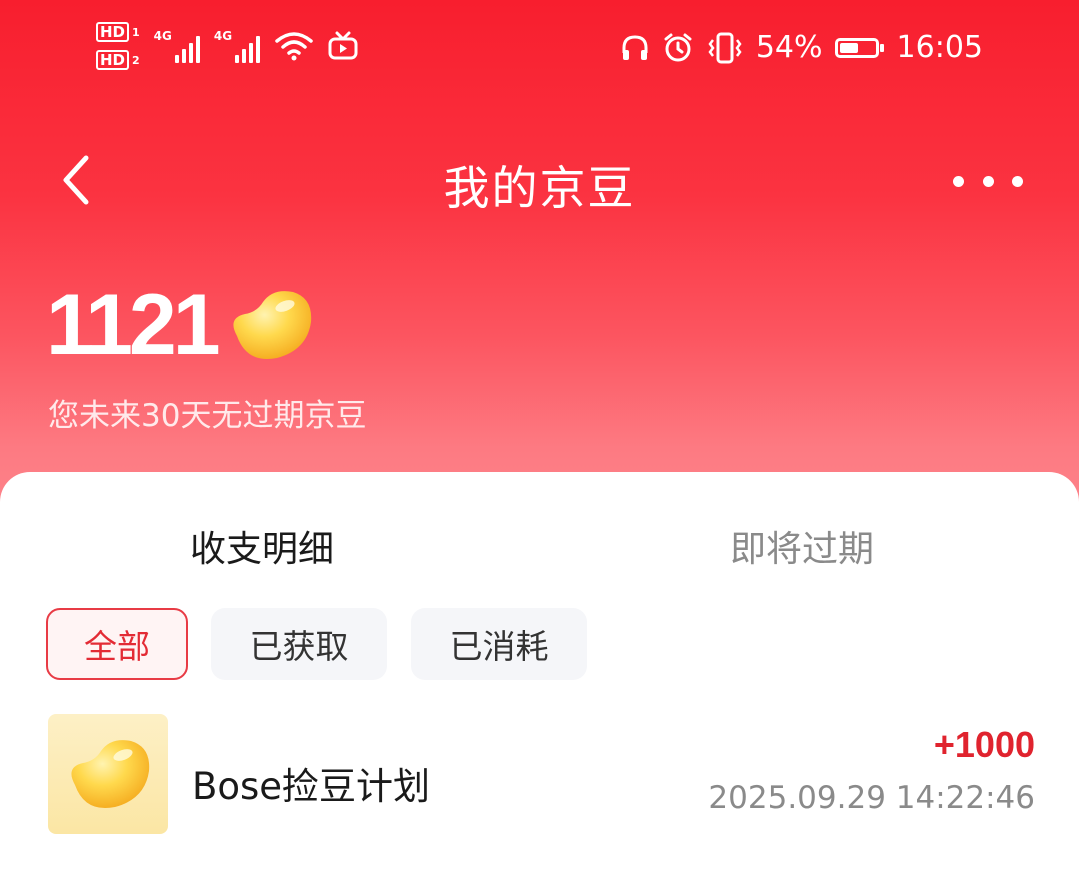 The image size is (1079, 892). I want to click on status-bar: HD 1 HD 2 4G 4G 54% 16:05, so click(539, 55).